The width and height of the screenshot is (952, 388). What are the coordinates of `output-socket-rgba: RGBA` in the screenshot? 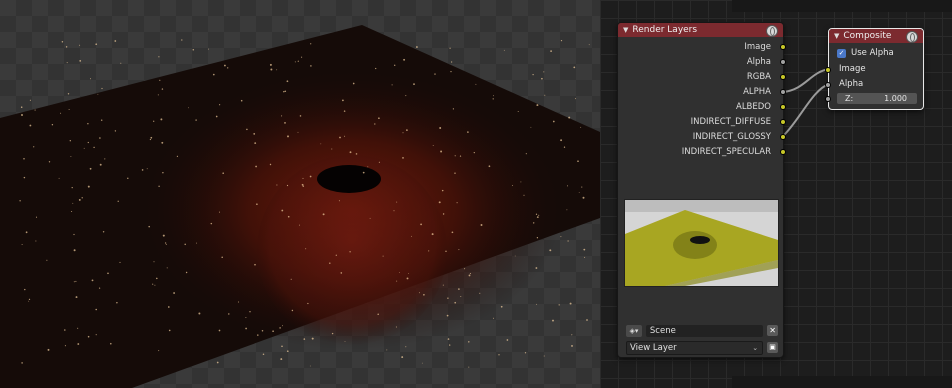 It's located at (696, 77).